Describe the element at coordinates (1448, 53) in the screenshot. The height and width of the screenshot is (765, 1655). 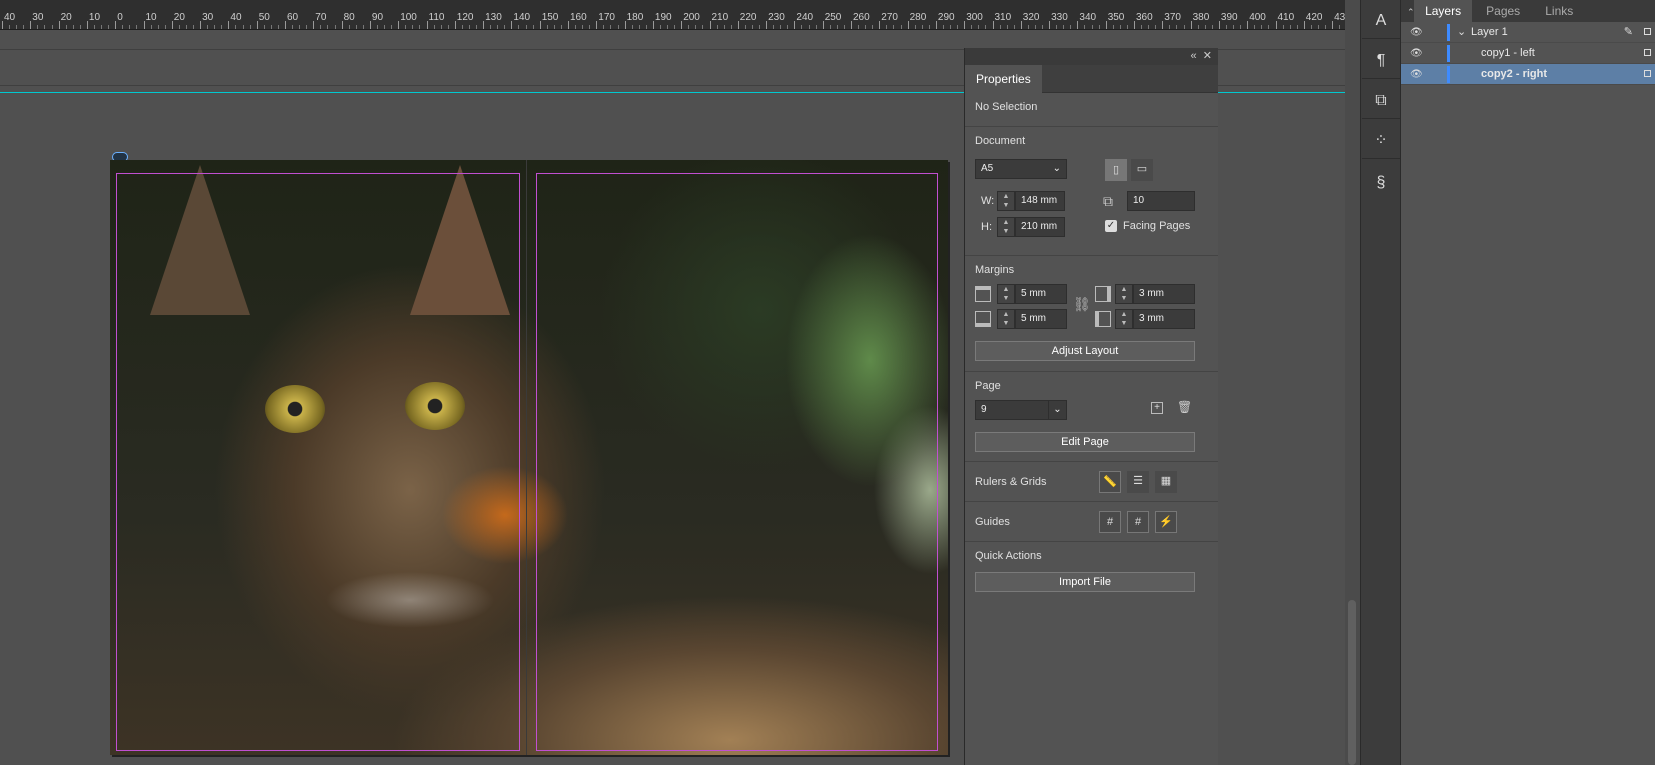
I see `layer-color-bar` at that location.